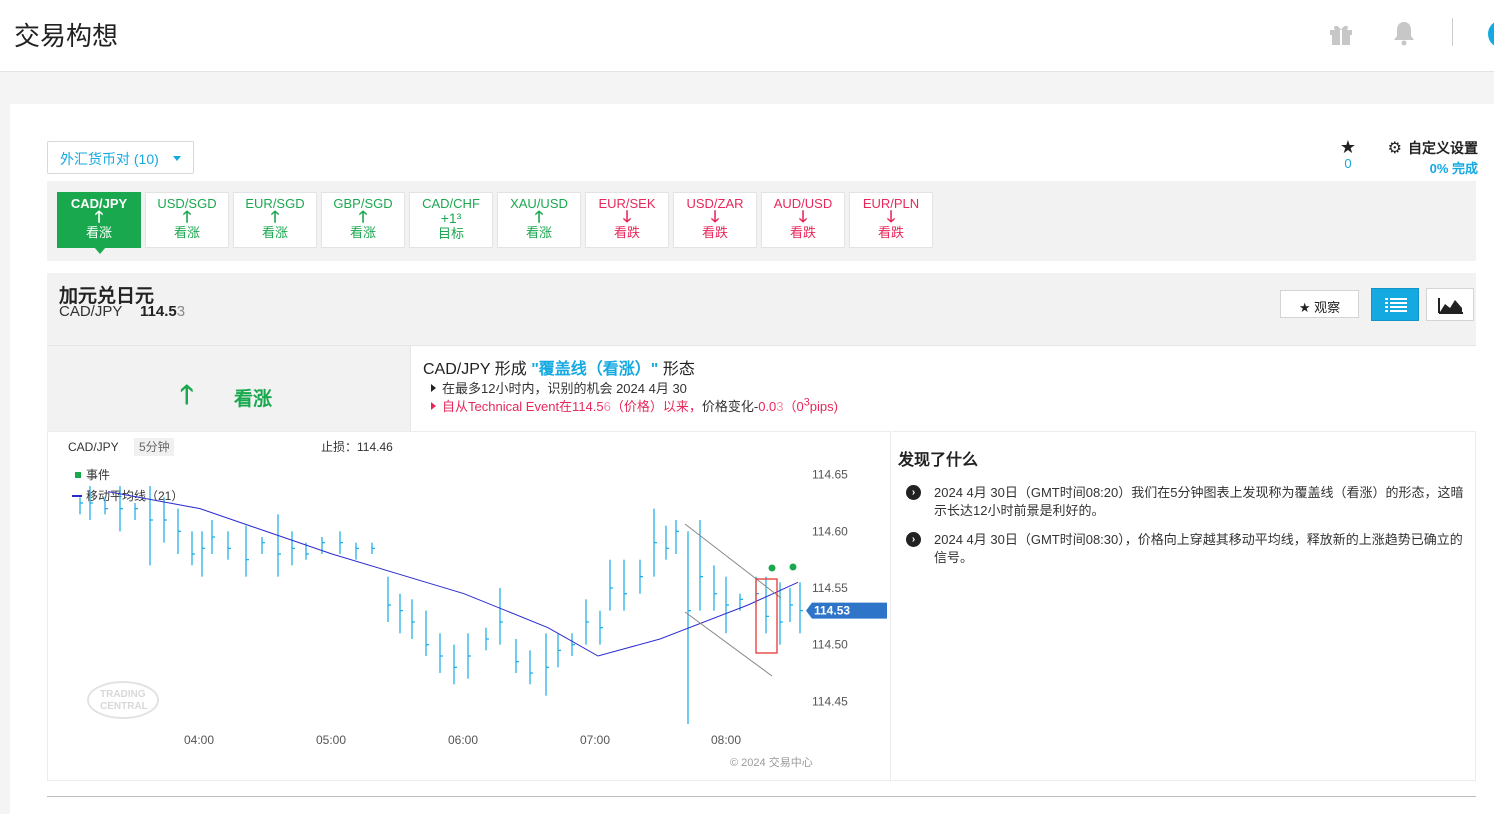  I want to click on caret-down-icon, so click(177, 158).